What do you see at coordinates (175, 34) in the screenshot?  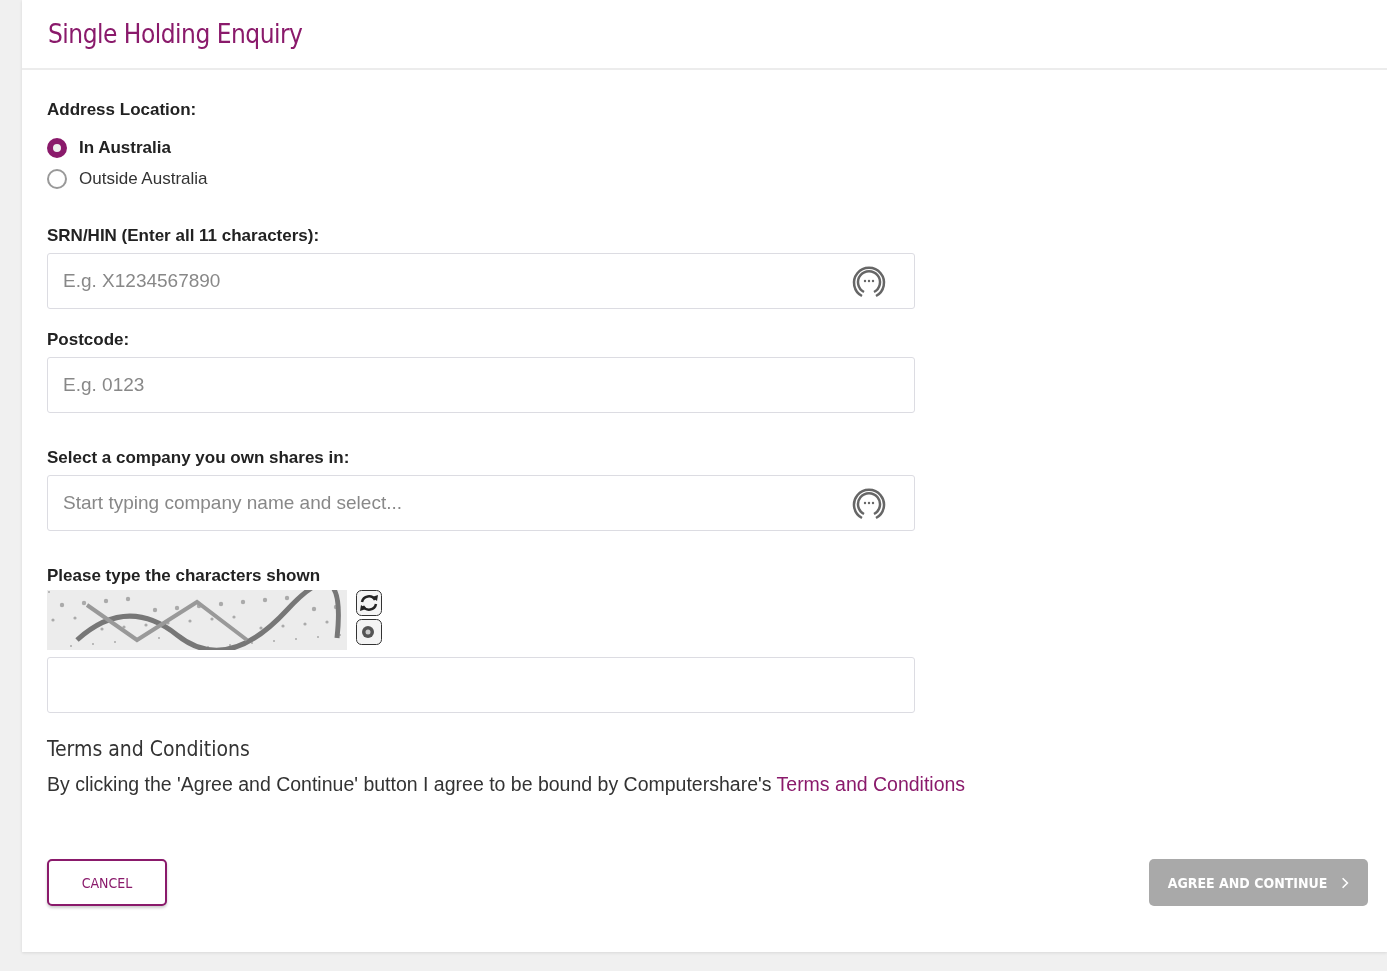 I see `page-title: Single Holding Enquiry` at bounding box center [175, 34].